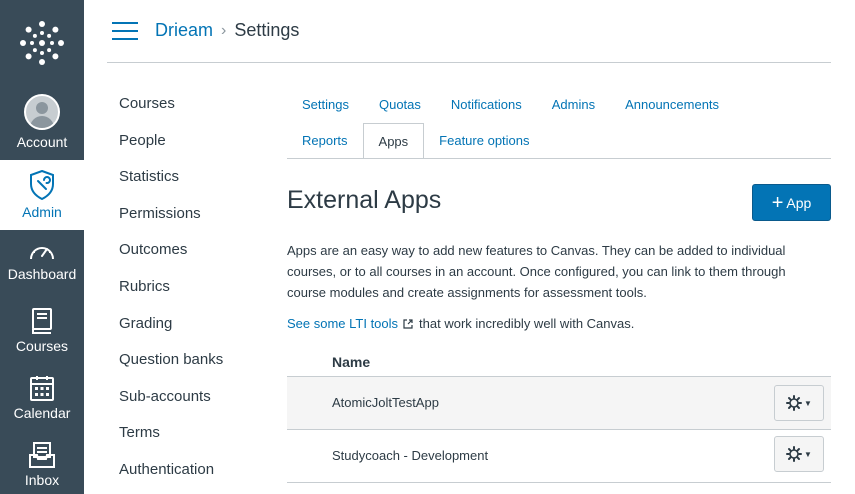 This screenshot has height=494, width=855. What do you see at coordinates (527, 323) in the screenshot?
I see `lti-tools-suffix: that work incredibly well with Canvas.` at bounding box center [527, 323].